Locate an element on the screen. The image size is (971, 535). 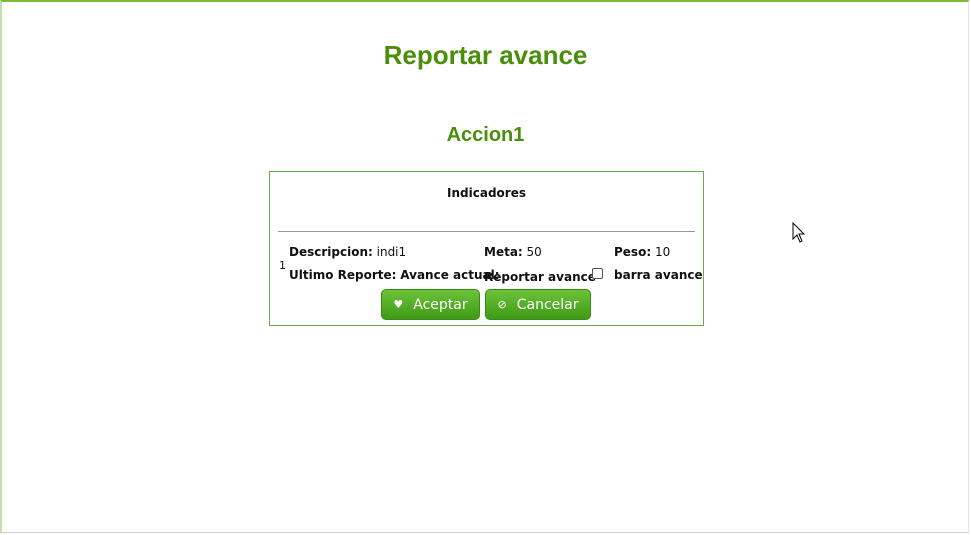
barra-avance-label: barra avance is located at coordinates (658, 275).